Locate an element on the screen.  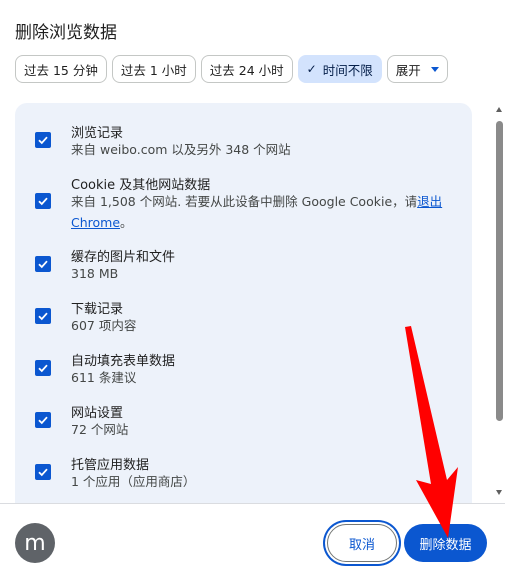
chip-15-min: 过去 15 分钟 is located at coordinates (61, 69).